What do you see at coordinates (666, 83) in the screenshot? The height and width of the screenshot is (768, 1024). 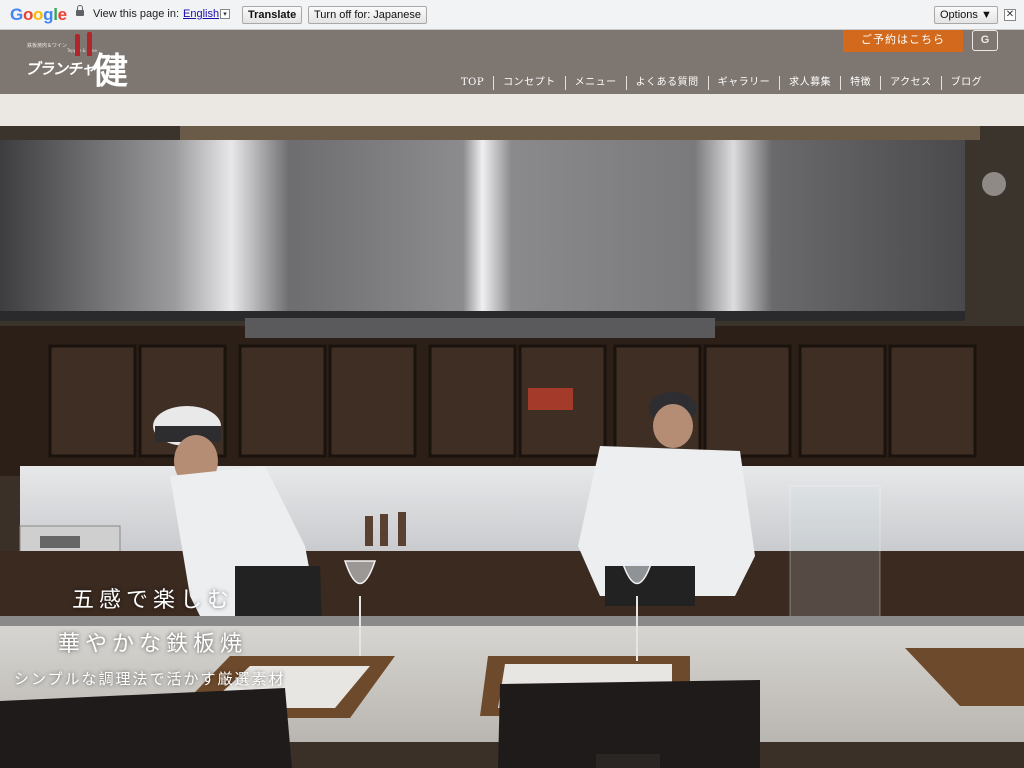 I see `nav-faq: よくある質問` at bounding box center [666, 83].